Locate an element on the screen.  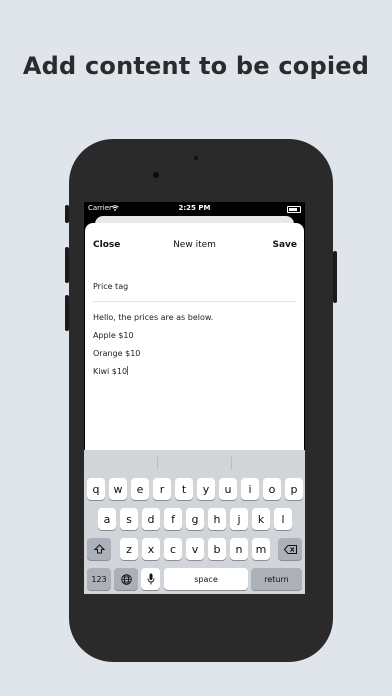
backspace-key is located at coordinates (290, 549).